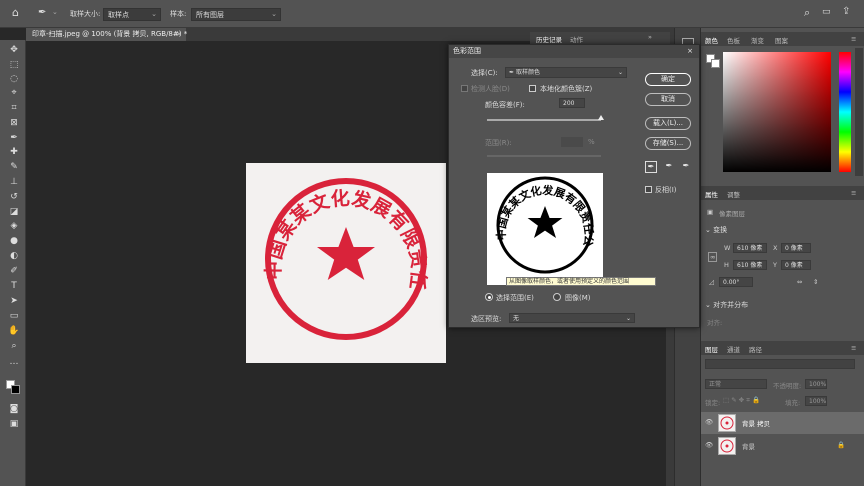 Image resolution: width=864 pixels, height=486 pixels. I want to click on blur-tool-icon: ●, so click(14, 241).